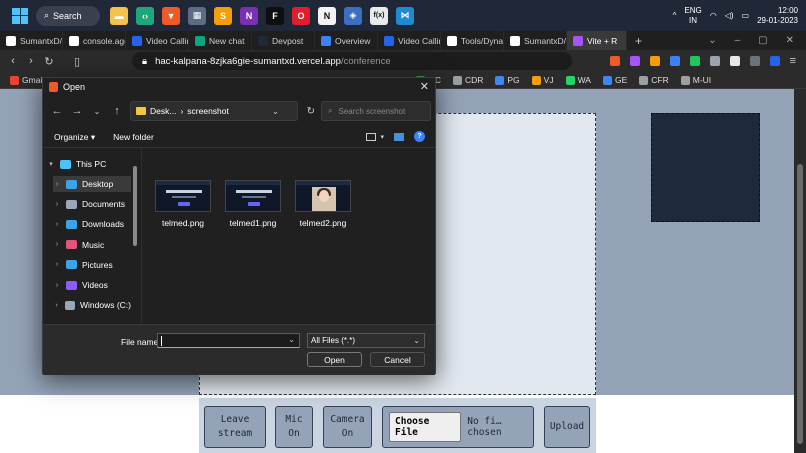 The width and height of the screenshot is (806, 453). Describe the element at coordinates (249, 15) in the screenshot. I see `onenote-icon: N` at that location.